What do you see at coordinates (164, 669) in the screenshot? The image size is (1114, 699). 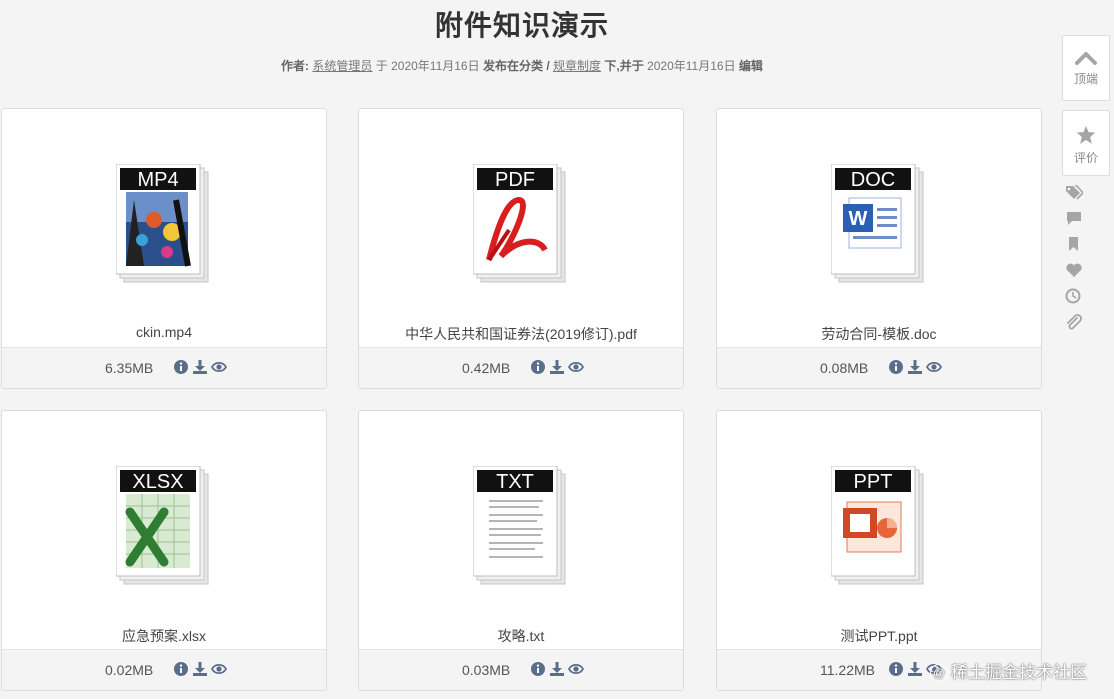 I see `attachment-footer: 0.02MB` at bounding box center [164, 669].